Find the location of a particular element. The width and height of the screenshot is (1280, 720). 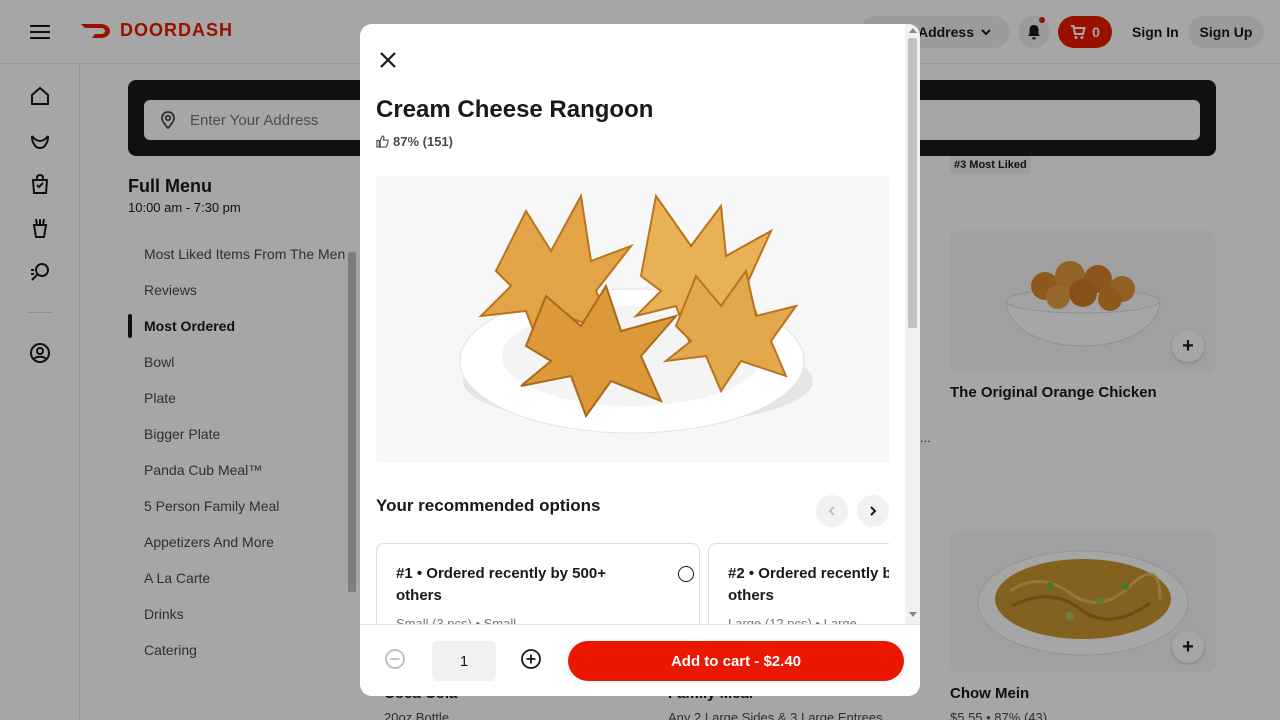

modal-scrollbar is located at coordinates (912, 324).